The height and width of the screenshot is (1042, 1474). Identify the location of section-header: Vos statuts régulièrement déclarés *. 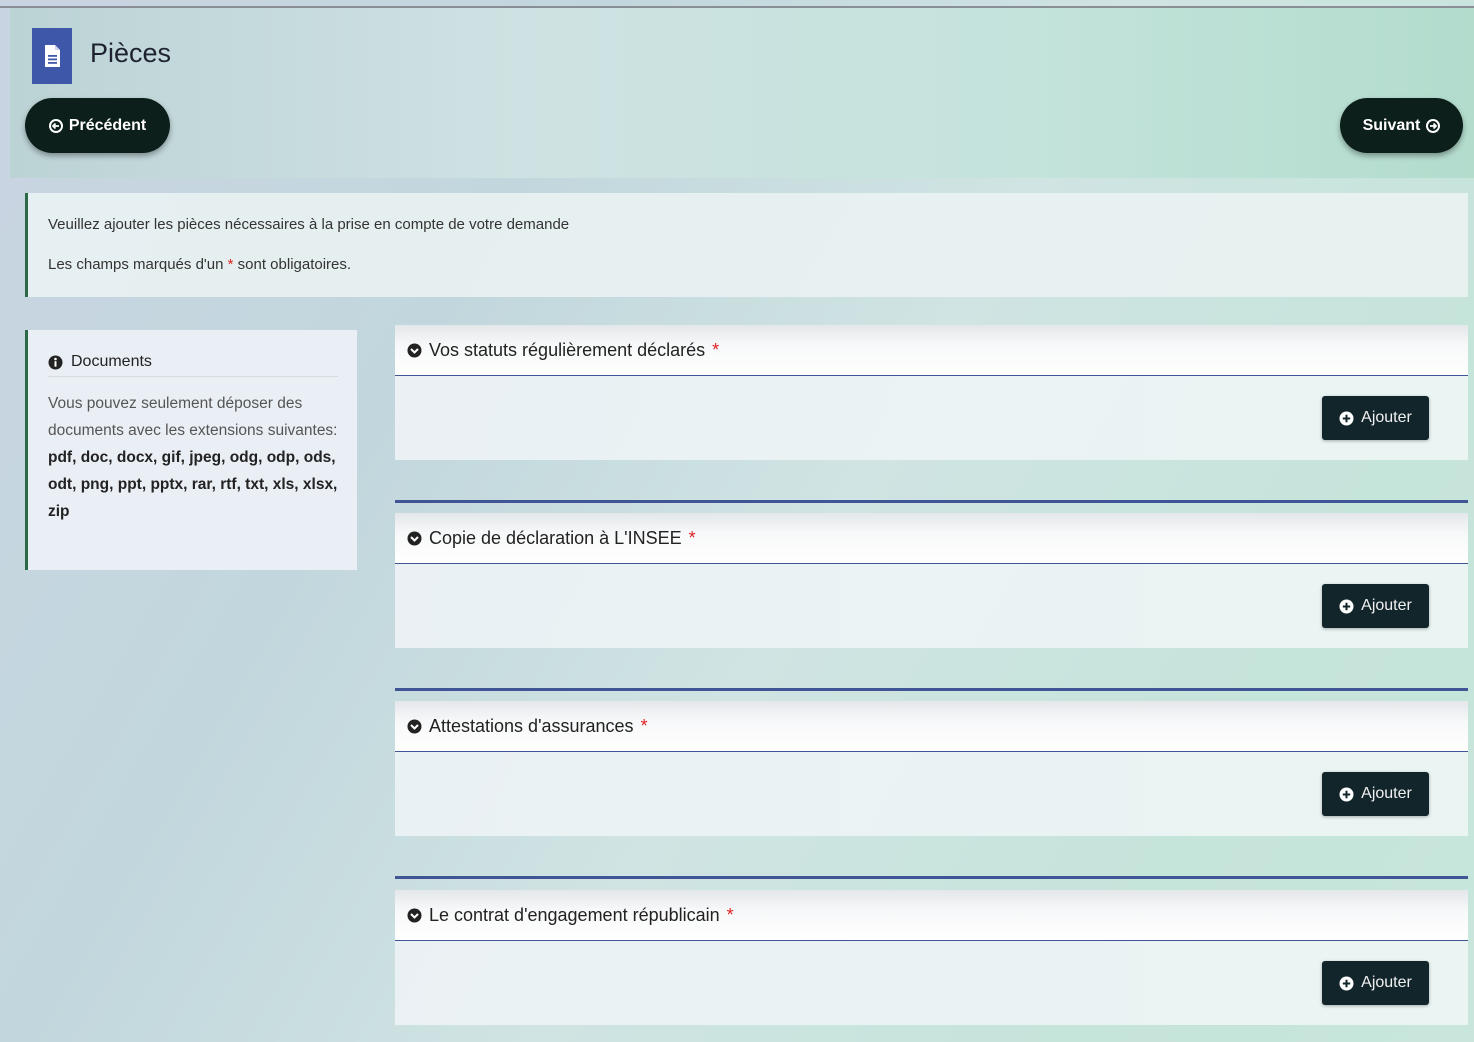
(931, 350).